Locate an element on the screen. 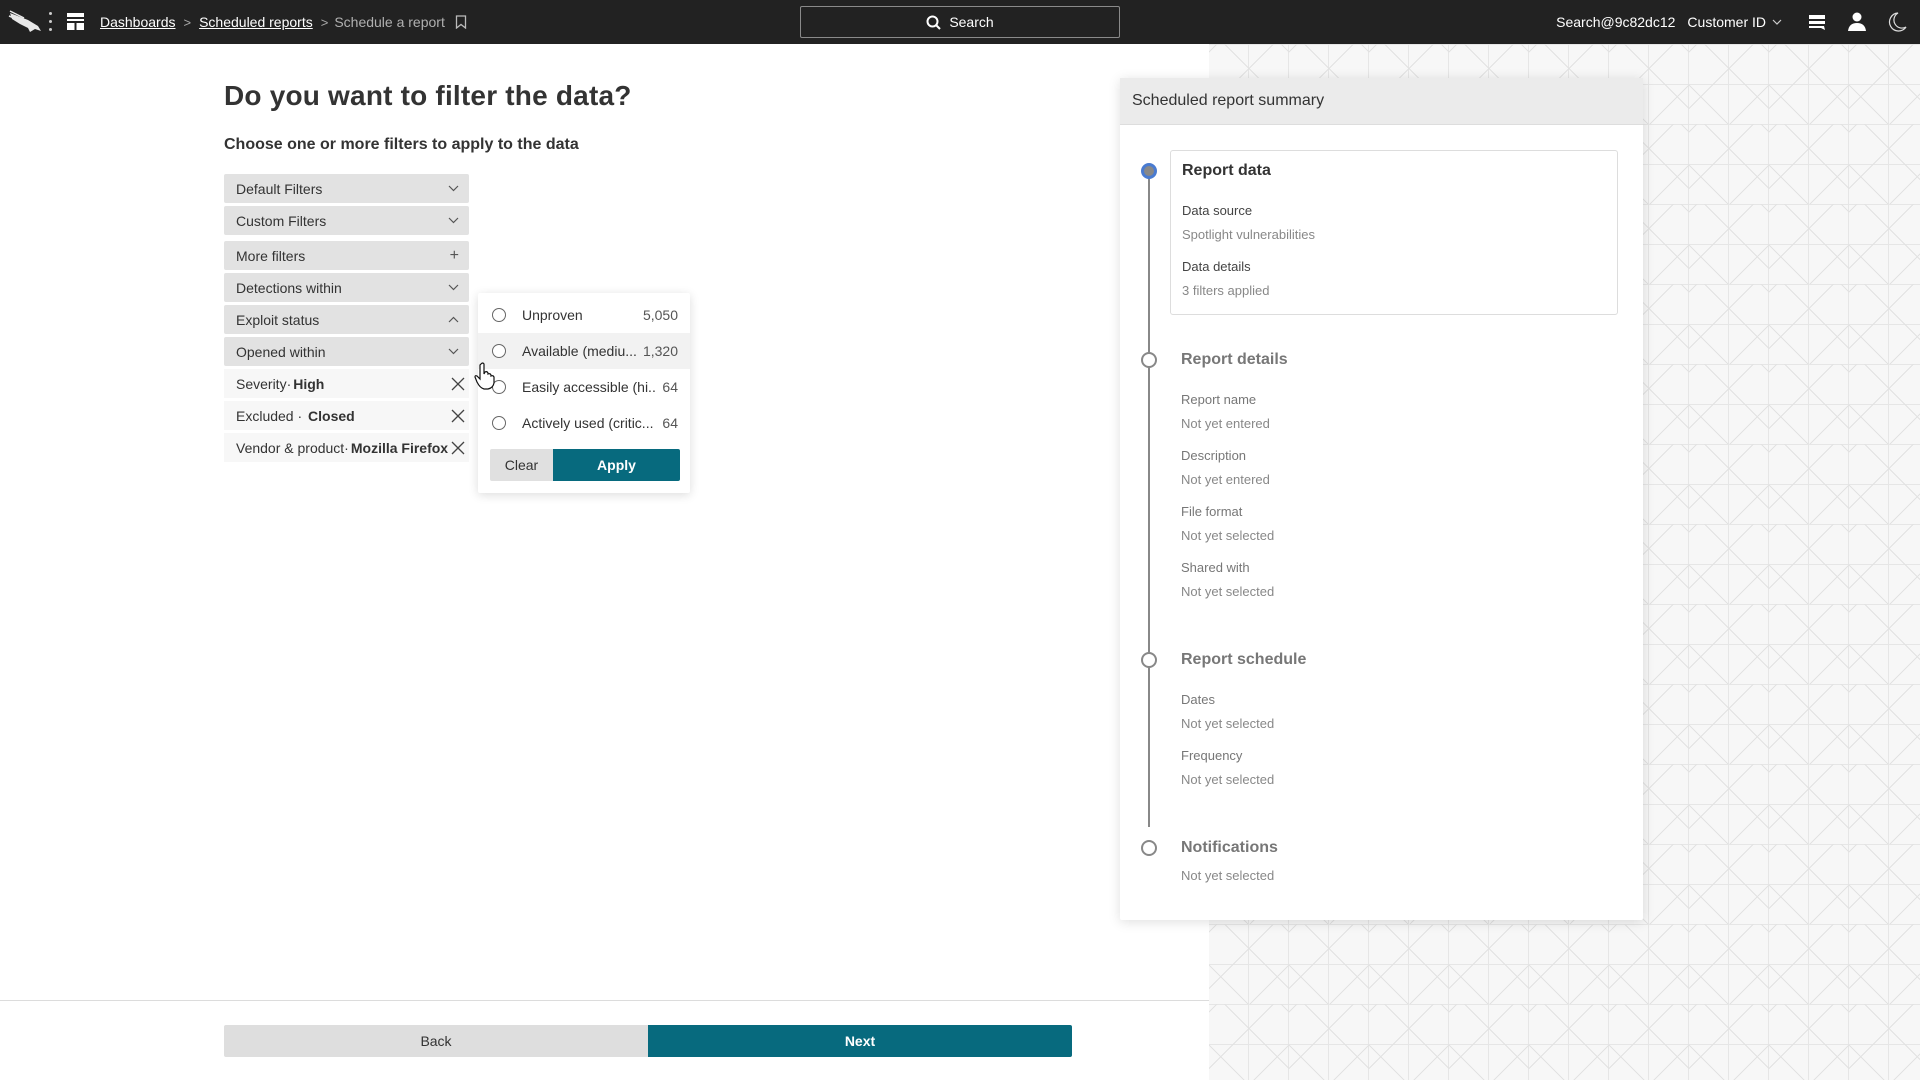 This screenshot has width=1920, height=1080. summary-value: 3 filters applied is located at coordinates (1226, 290).